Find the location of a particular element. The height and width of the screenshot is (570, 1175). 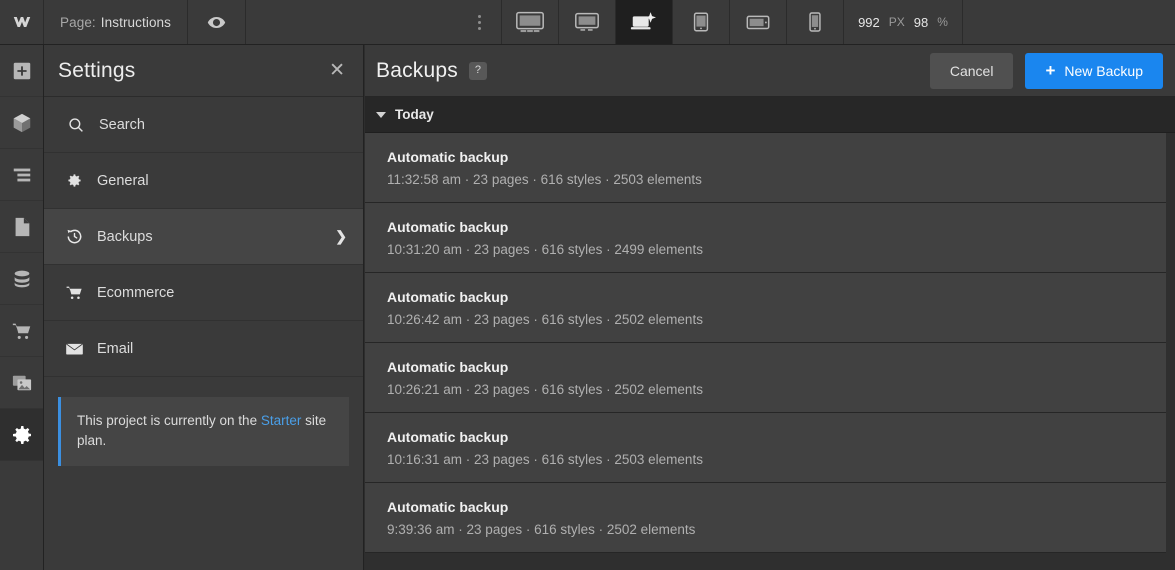

plan-notice-text-before: This project is currently on the is located at coordinates (169, 420).